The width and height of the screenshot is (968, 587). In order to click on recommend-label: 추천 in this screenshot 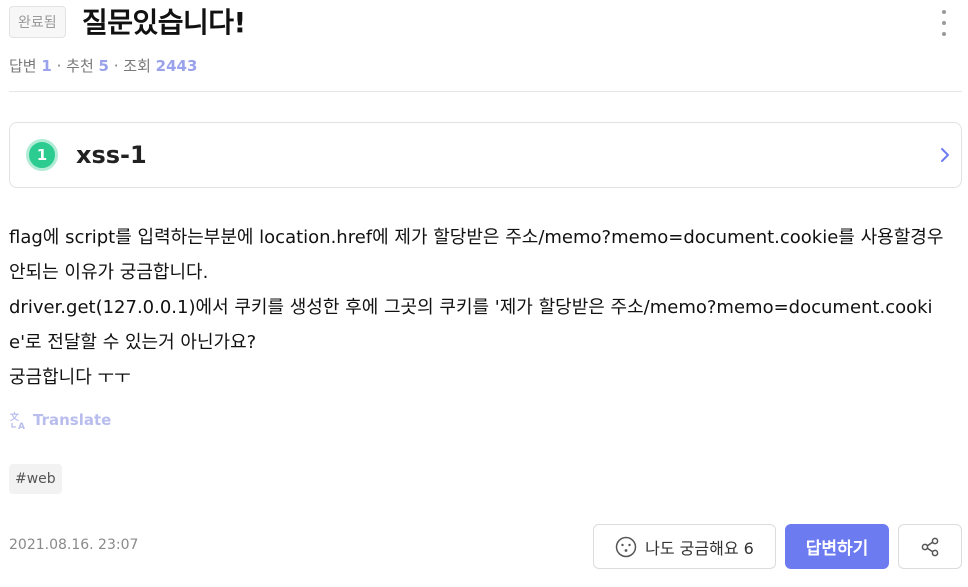, I will do `click(80, 66)`.